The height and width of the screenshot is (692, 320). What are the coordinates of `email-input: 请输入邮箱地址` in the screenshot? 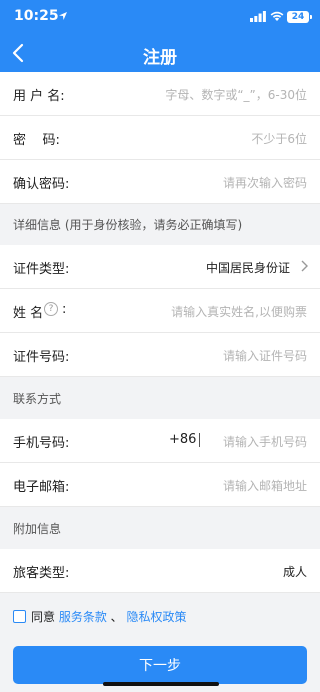 It's located at (265, 485).